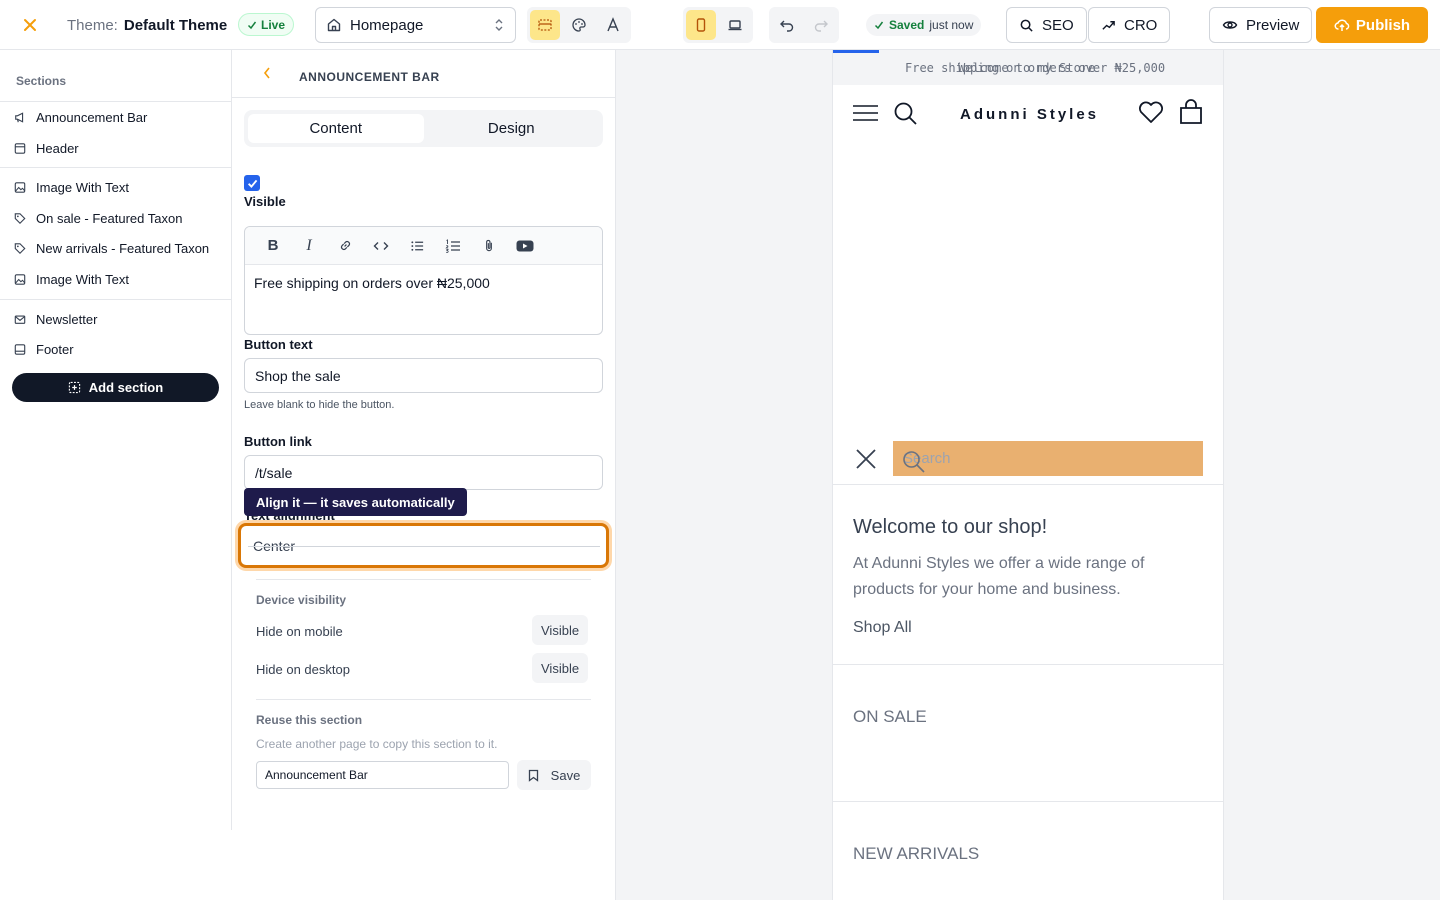 This screenshot has width=1440, height=900. I want to click on preview-button: Preview, so click(1261, 25).